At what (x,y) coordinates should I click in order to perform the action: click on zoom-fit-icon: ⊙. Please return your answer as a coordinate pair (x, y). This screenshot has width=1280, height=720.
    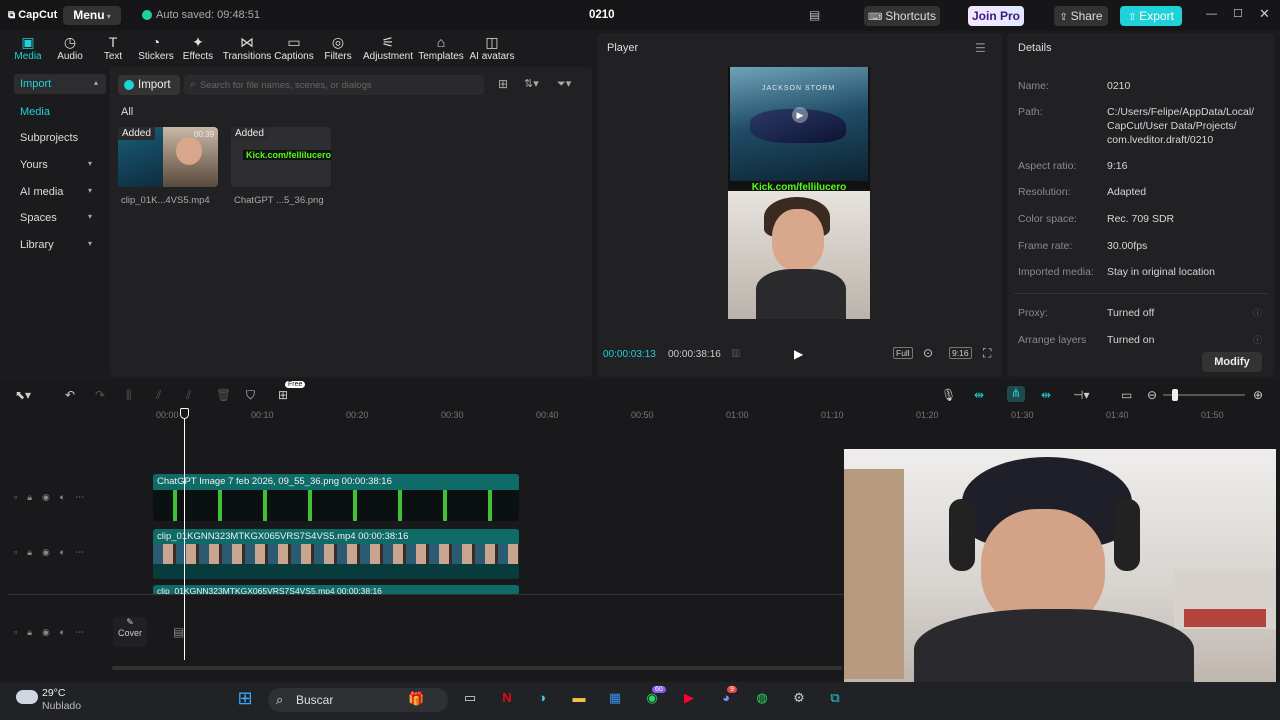
    Looking at the image, I should click on (928, 353).